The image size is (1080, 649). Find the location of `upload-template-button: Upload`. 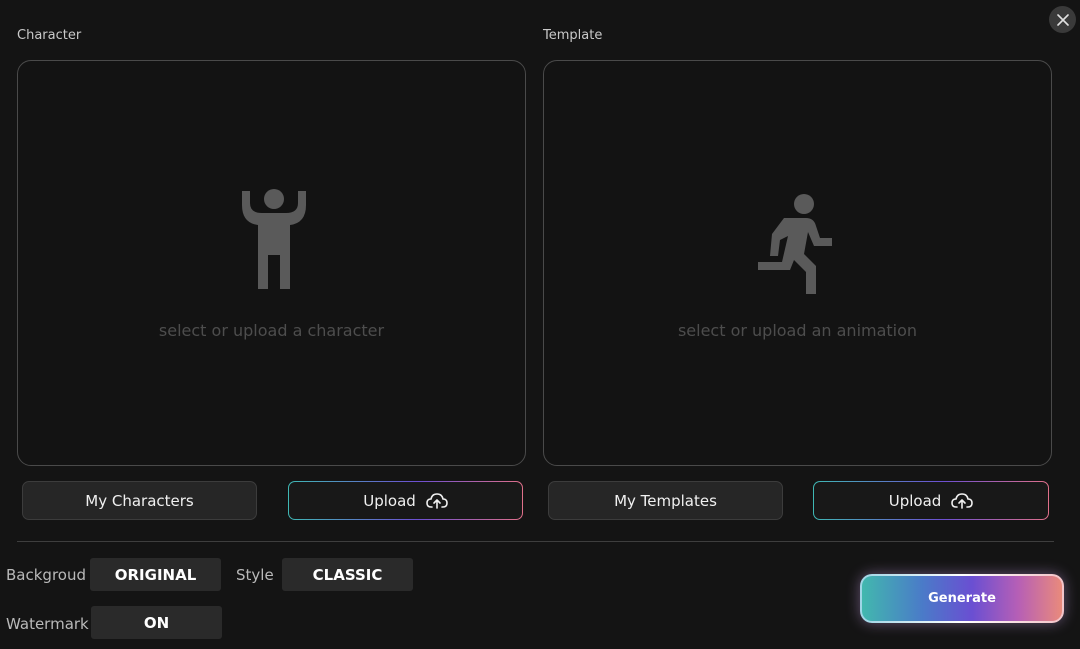

upload-template-button: Upload is located at coordinates (931, 500).